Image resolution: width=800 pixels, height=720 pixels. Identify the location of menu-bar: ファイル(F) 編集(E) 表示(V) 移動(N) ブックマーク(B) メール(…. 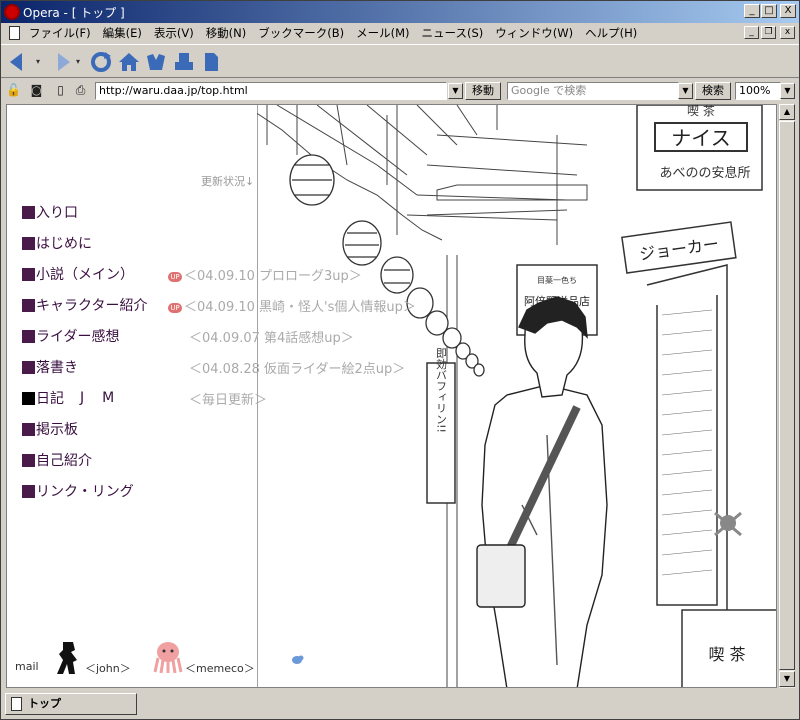
(400, 33).